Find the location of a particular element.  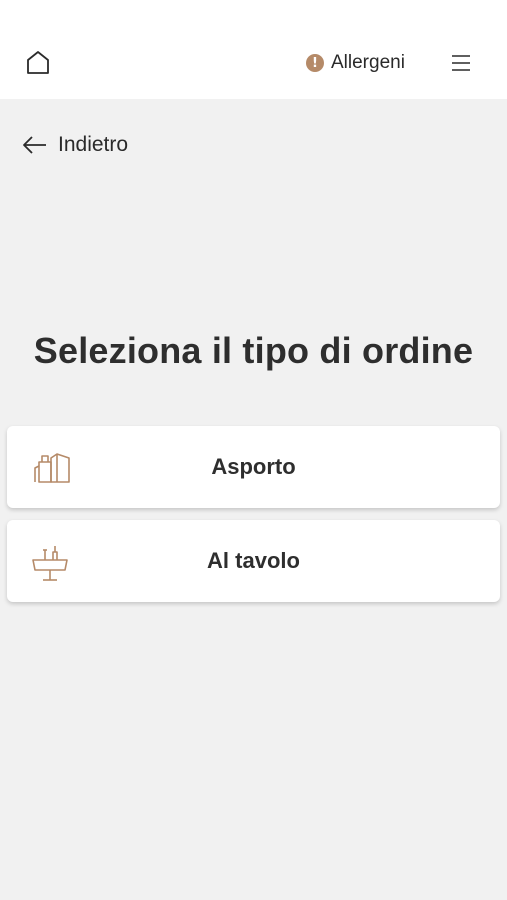

hamburger-menu-icon is located at coordinates (461, 63).